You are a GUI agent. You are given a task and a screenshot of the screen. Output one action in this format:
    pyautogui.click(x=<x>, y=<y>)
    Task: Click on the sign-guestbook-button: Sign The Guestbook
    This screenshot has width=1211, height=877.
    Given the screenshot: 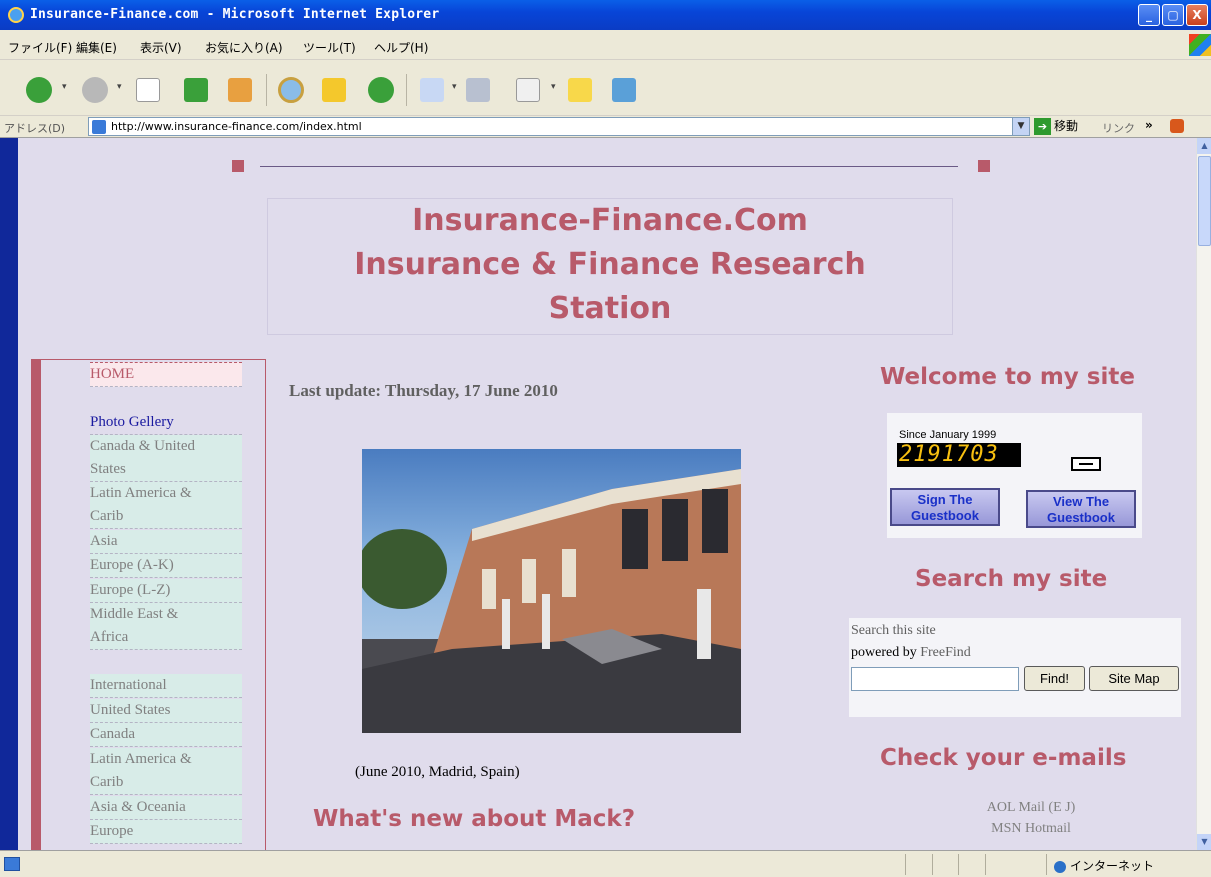 What is the action you would take?
    pyautogui.click(x=945, y=507)
    